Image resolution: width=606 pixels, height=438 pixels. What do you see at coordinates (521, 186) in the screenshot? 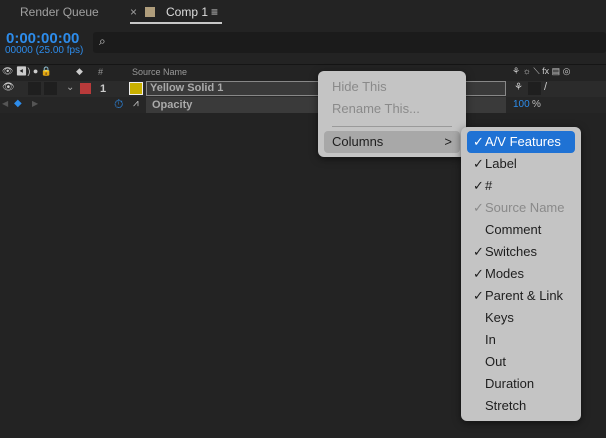
I see `column-option-index: ✓ #` at bounding box center [521, 186].